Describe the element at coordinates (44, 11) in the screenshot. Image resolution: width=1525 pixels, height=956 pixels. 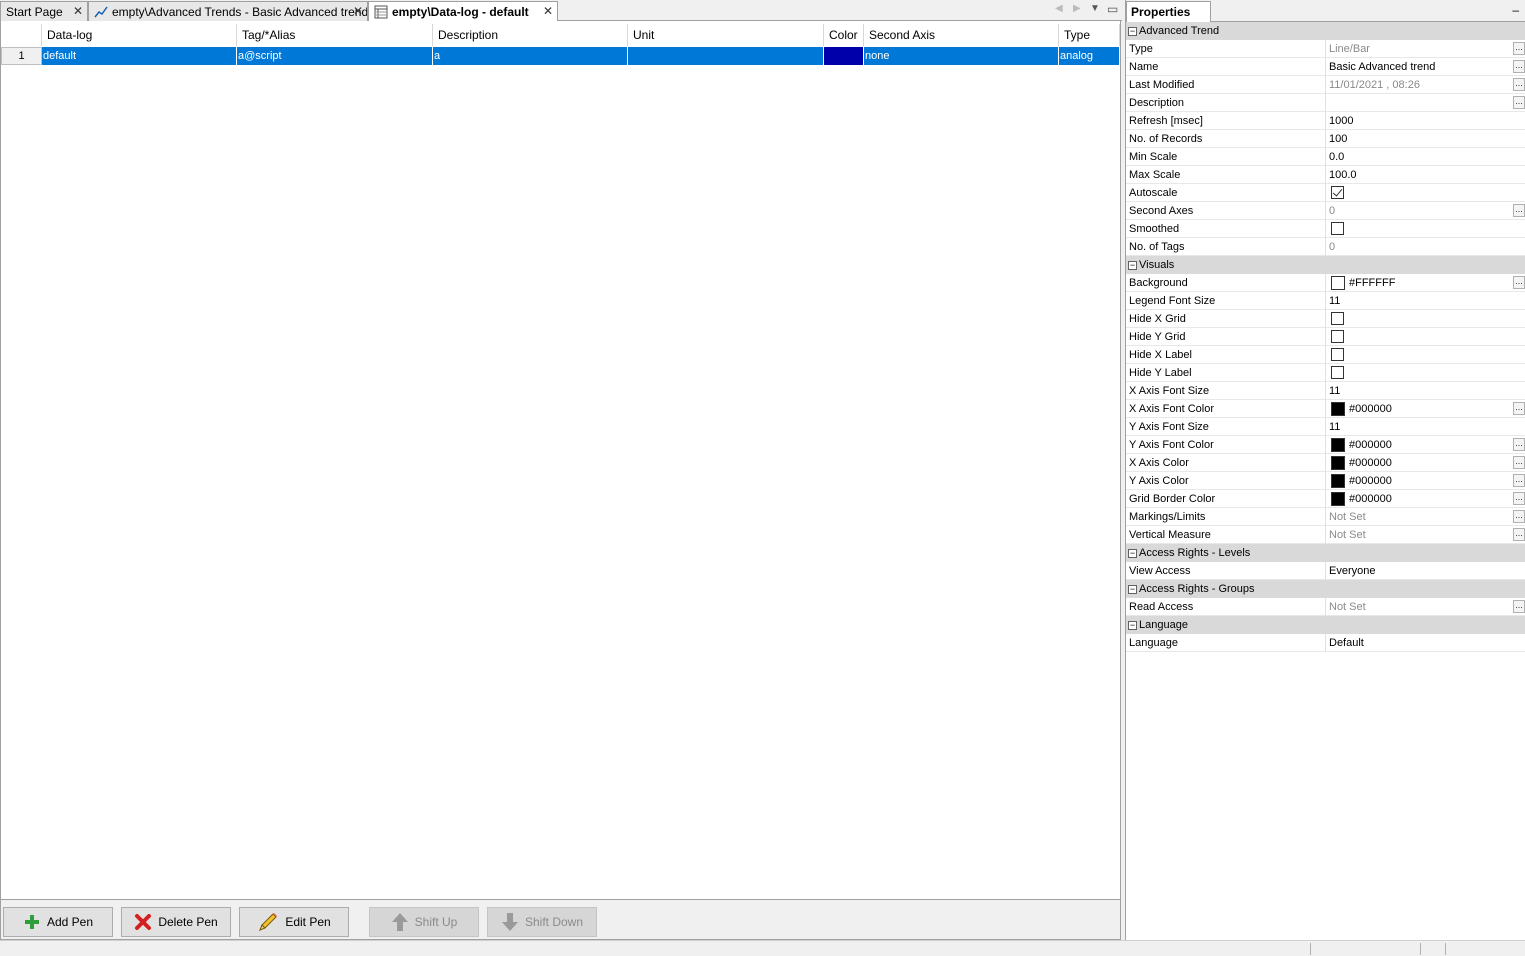
I see `tab-start-page: Start Page ✕` at that location.